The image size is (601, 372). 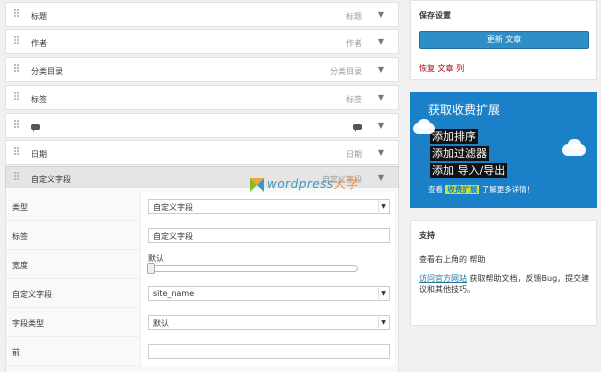 I want to click on setting-label: 宽度, so click(x=20, y=265).